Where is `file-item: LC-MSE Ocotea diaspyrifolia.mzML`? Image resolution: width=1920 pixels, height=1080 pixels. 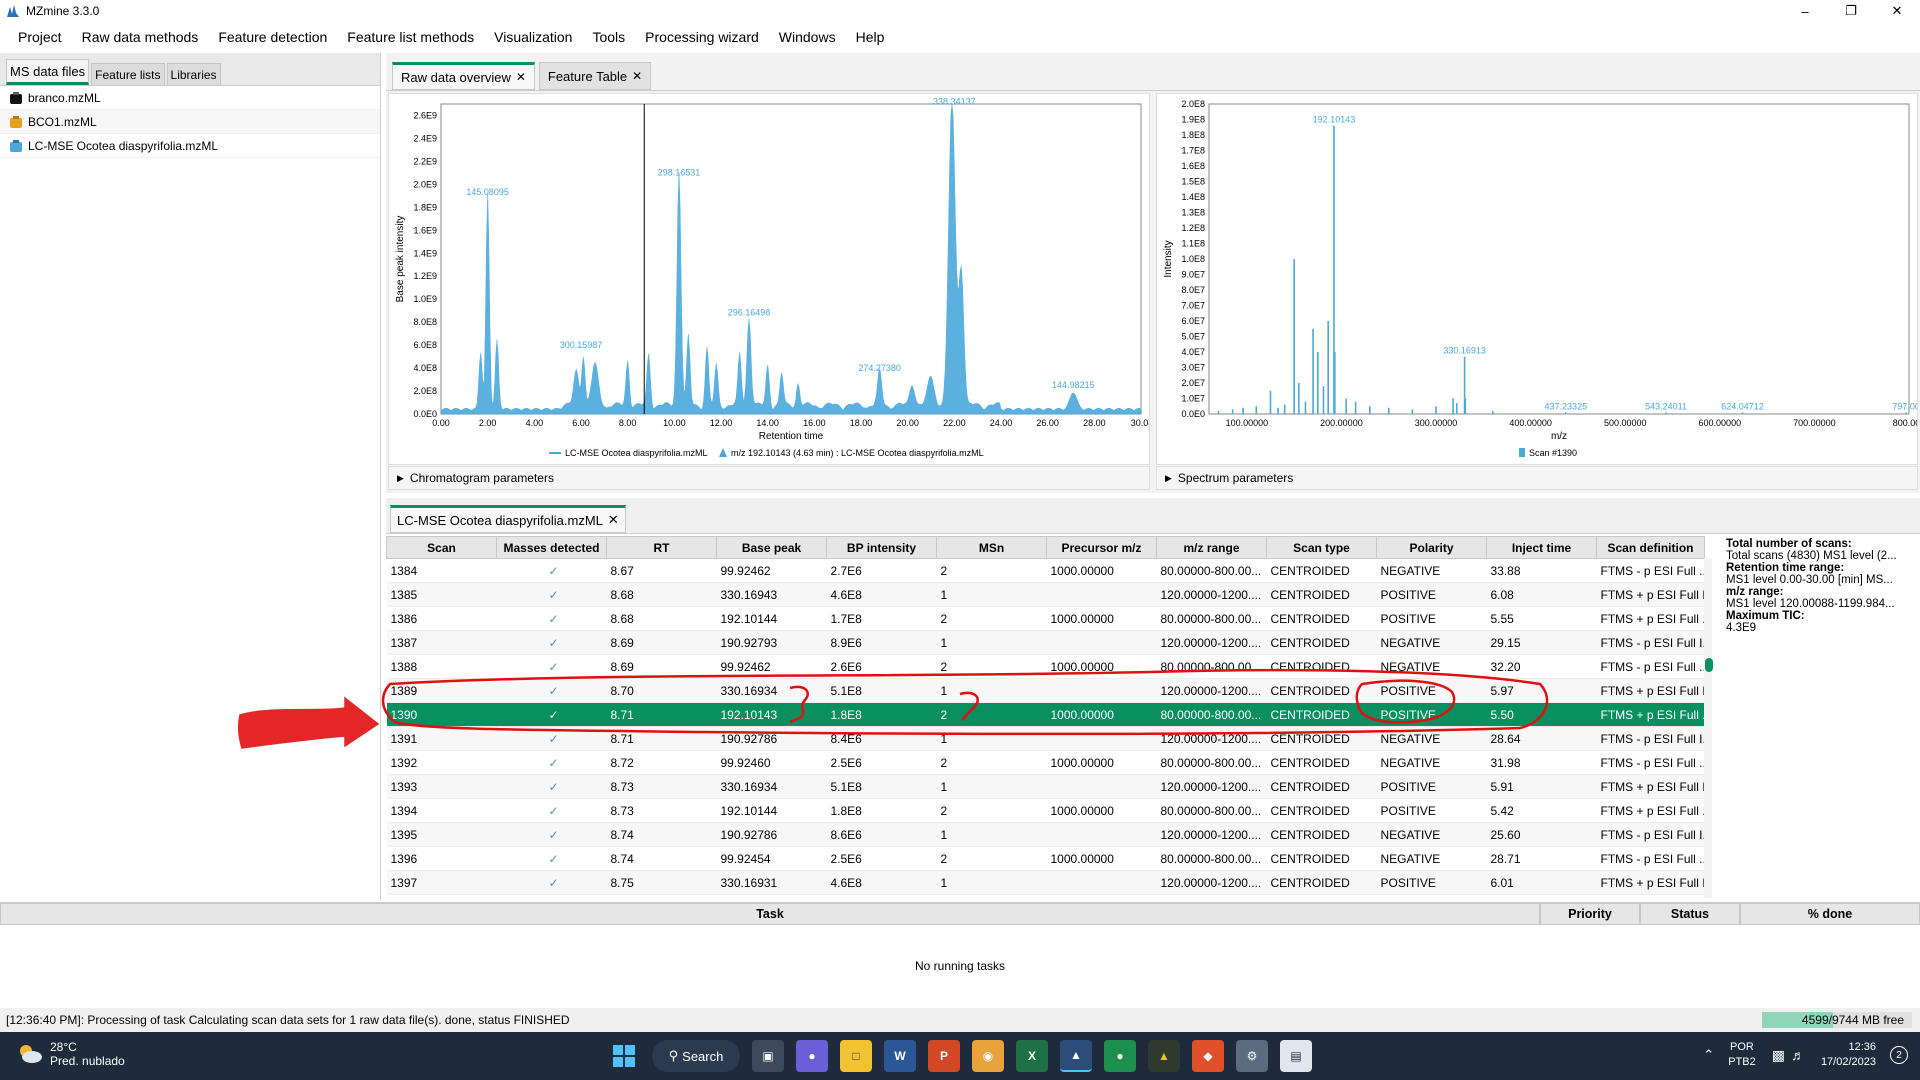 file-item: LC-MSE Ocotea diaspyrifolia.mzML is located at coordinates (190, 146).